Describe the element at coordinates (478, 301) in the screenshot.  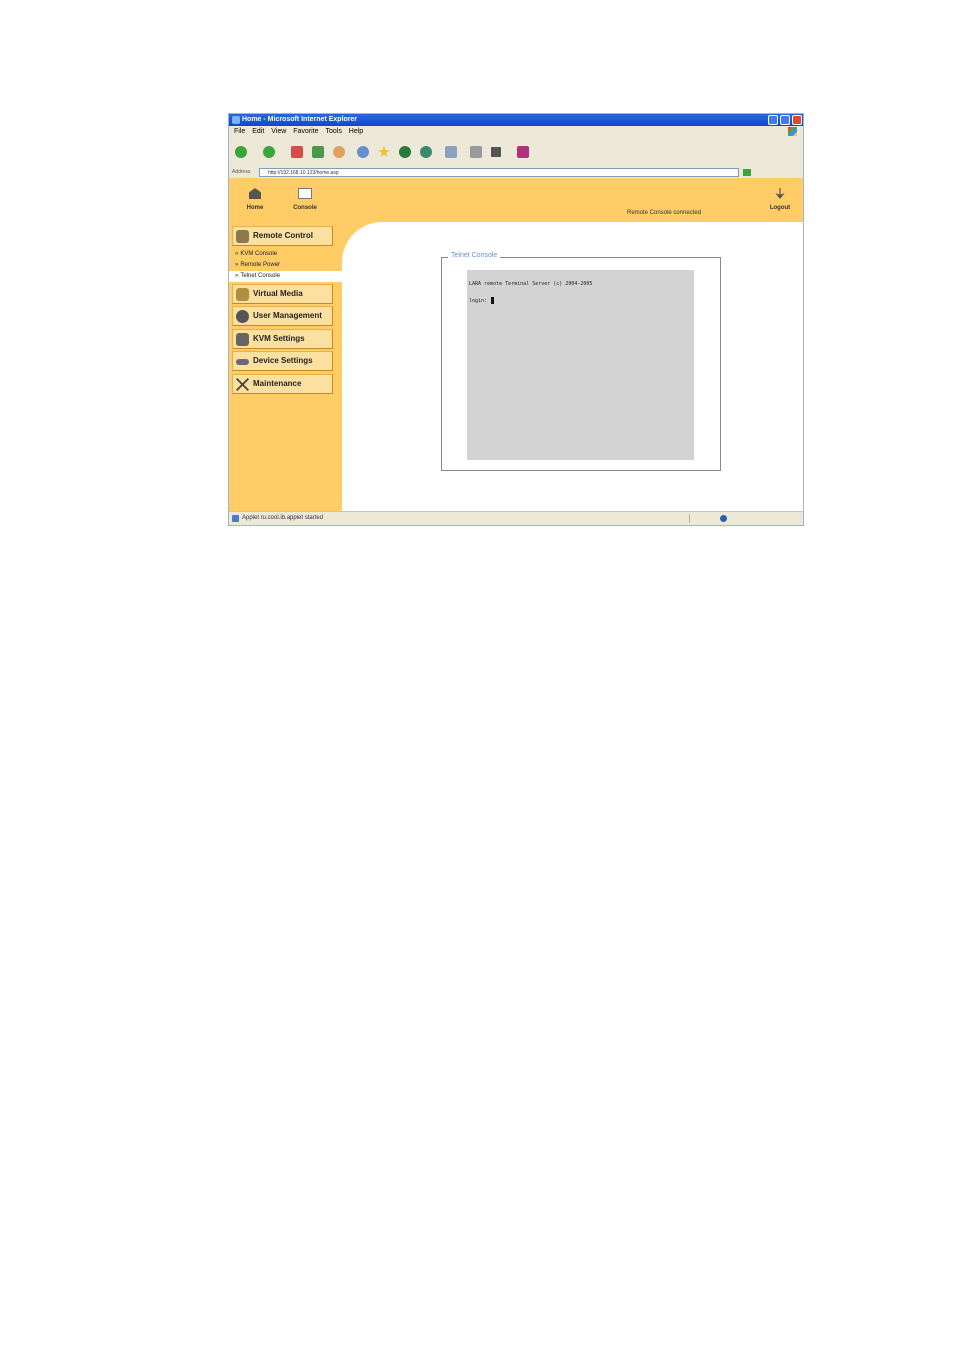
I see `login-prompt: login:` at that location.